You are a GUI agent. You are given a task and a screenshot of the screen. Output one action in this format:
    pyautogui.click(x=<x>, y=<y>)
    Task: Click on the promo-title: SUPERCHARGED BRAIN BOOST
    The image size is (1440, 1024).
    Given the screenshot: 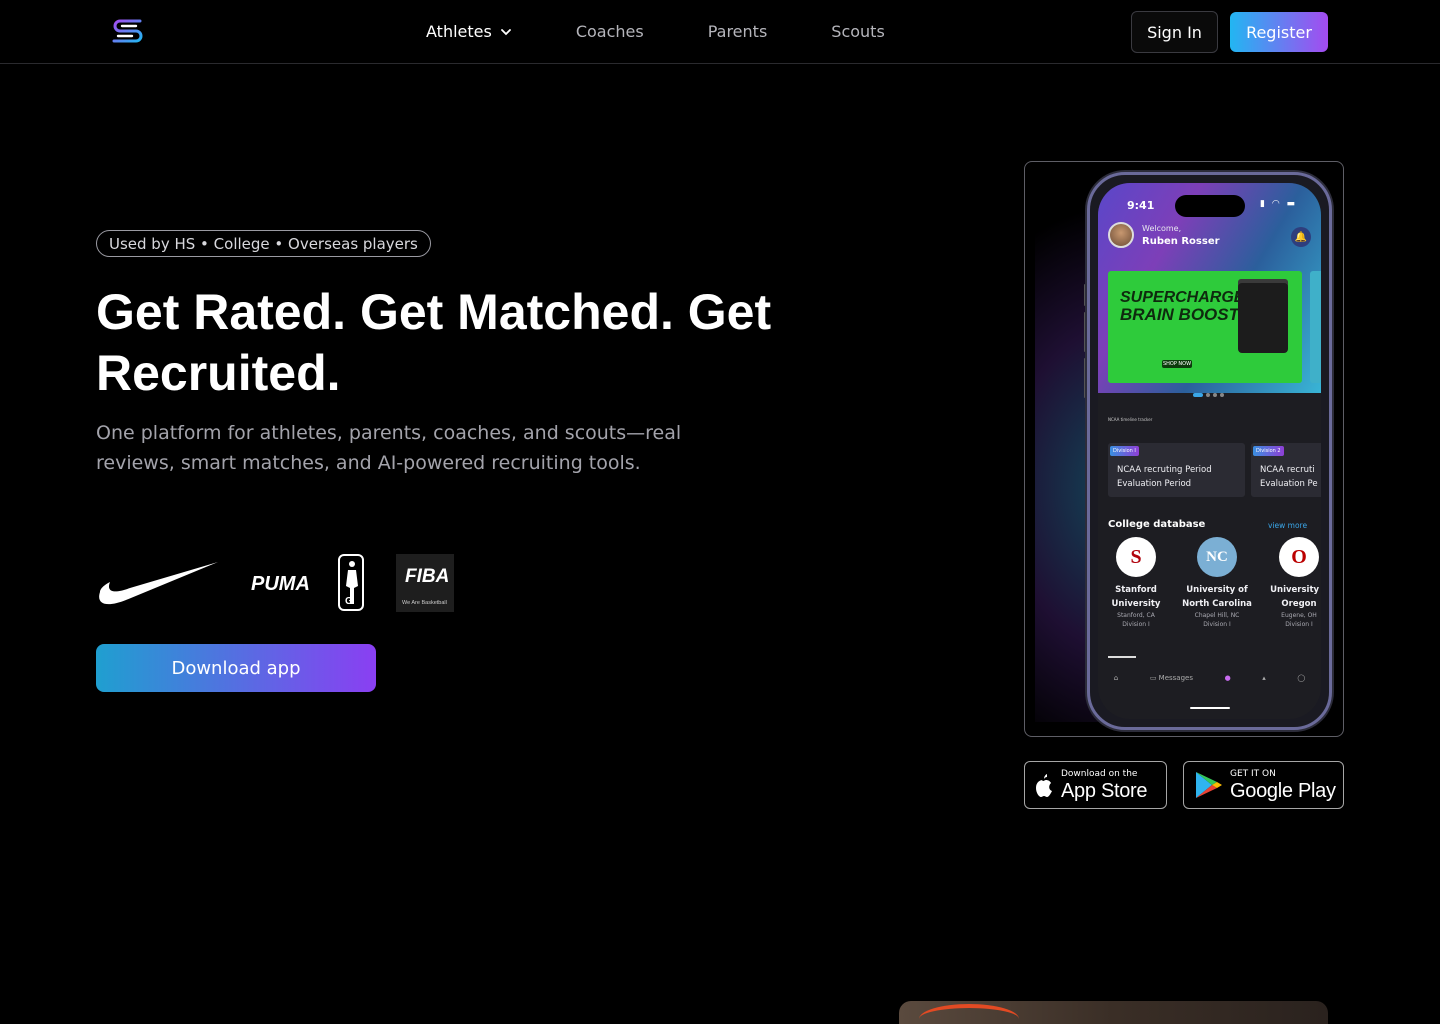 What is the action you would take?
    pyautogui.click(x=1188, y=306)
    